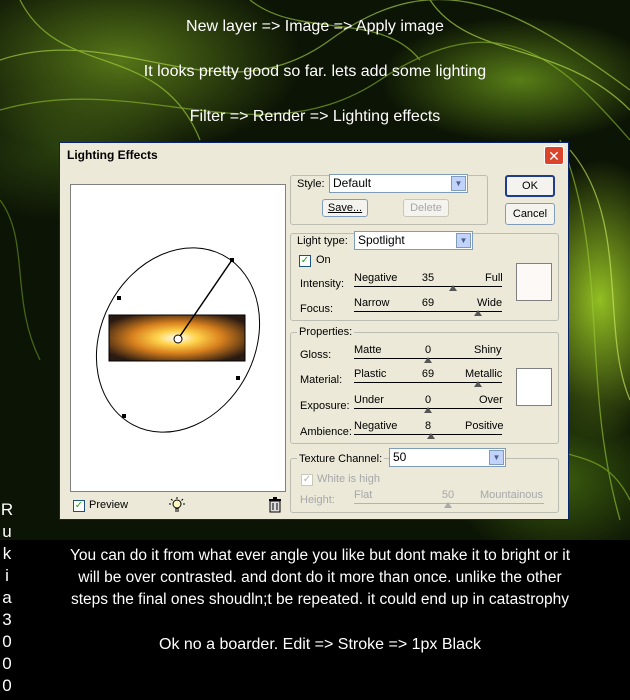  Describe the element at coordinates (79, 506) in the screenshot. I see `preview-checkbox: ✓` at that location.